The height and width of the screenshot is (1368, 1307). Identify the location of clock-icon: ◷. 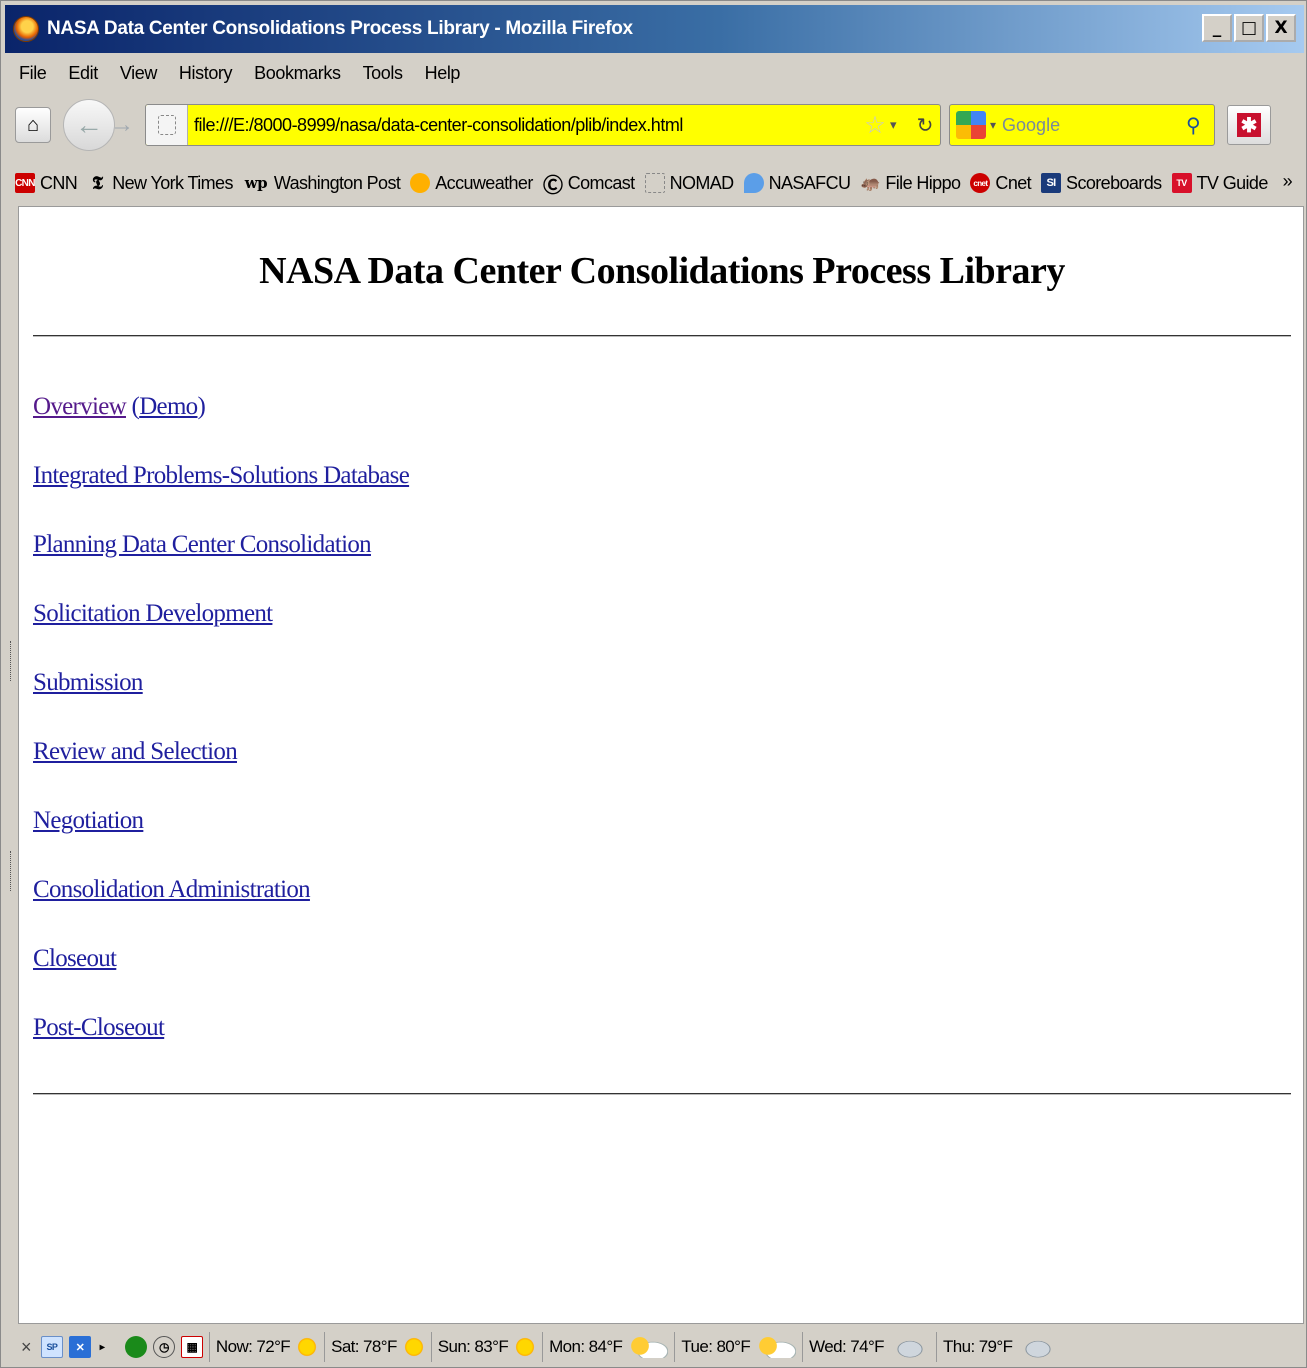
(163, 1347).